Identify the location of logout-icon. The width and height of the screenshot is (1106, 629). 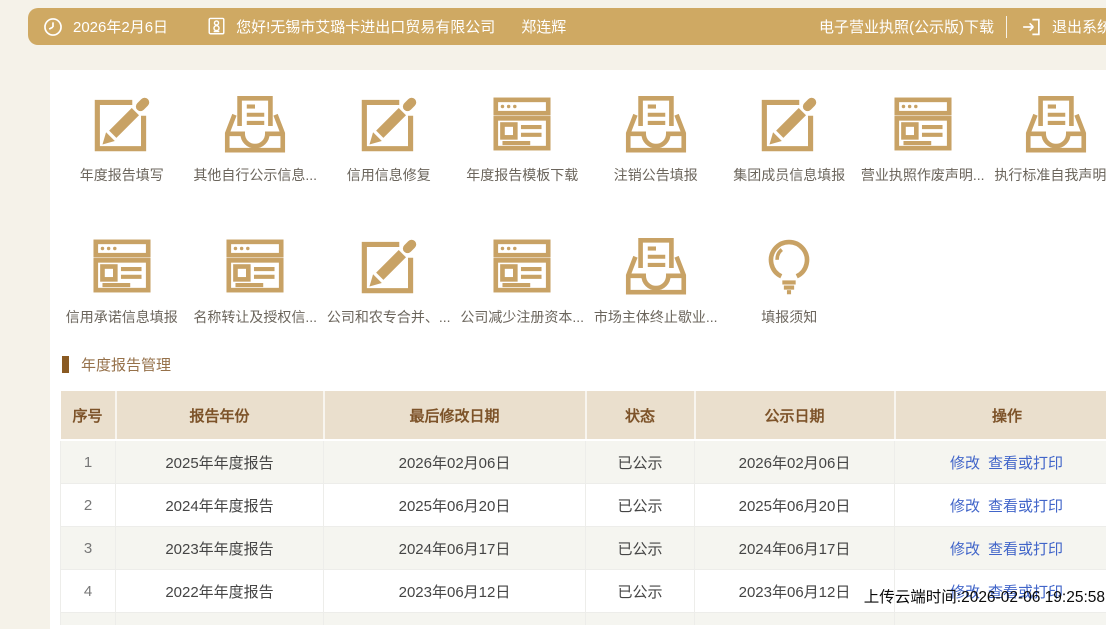
(1031, 27).